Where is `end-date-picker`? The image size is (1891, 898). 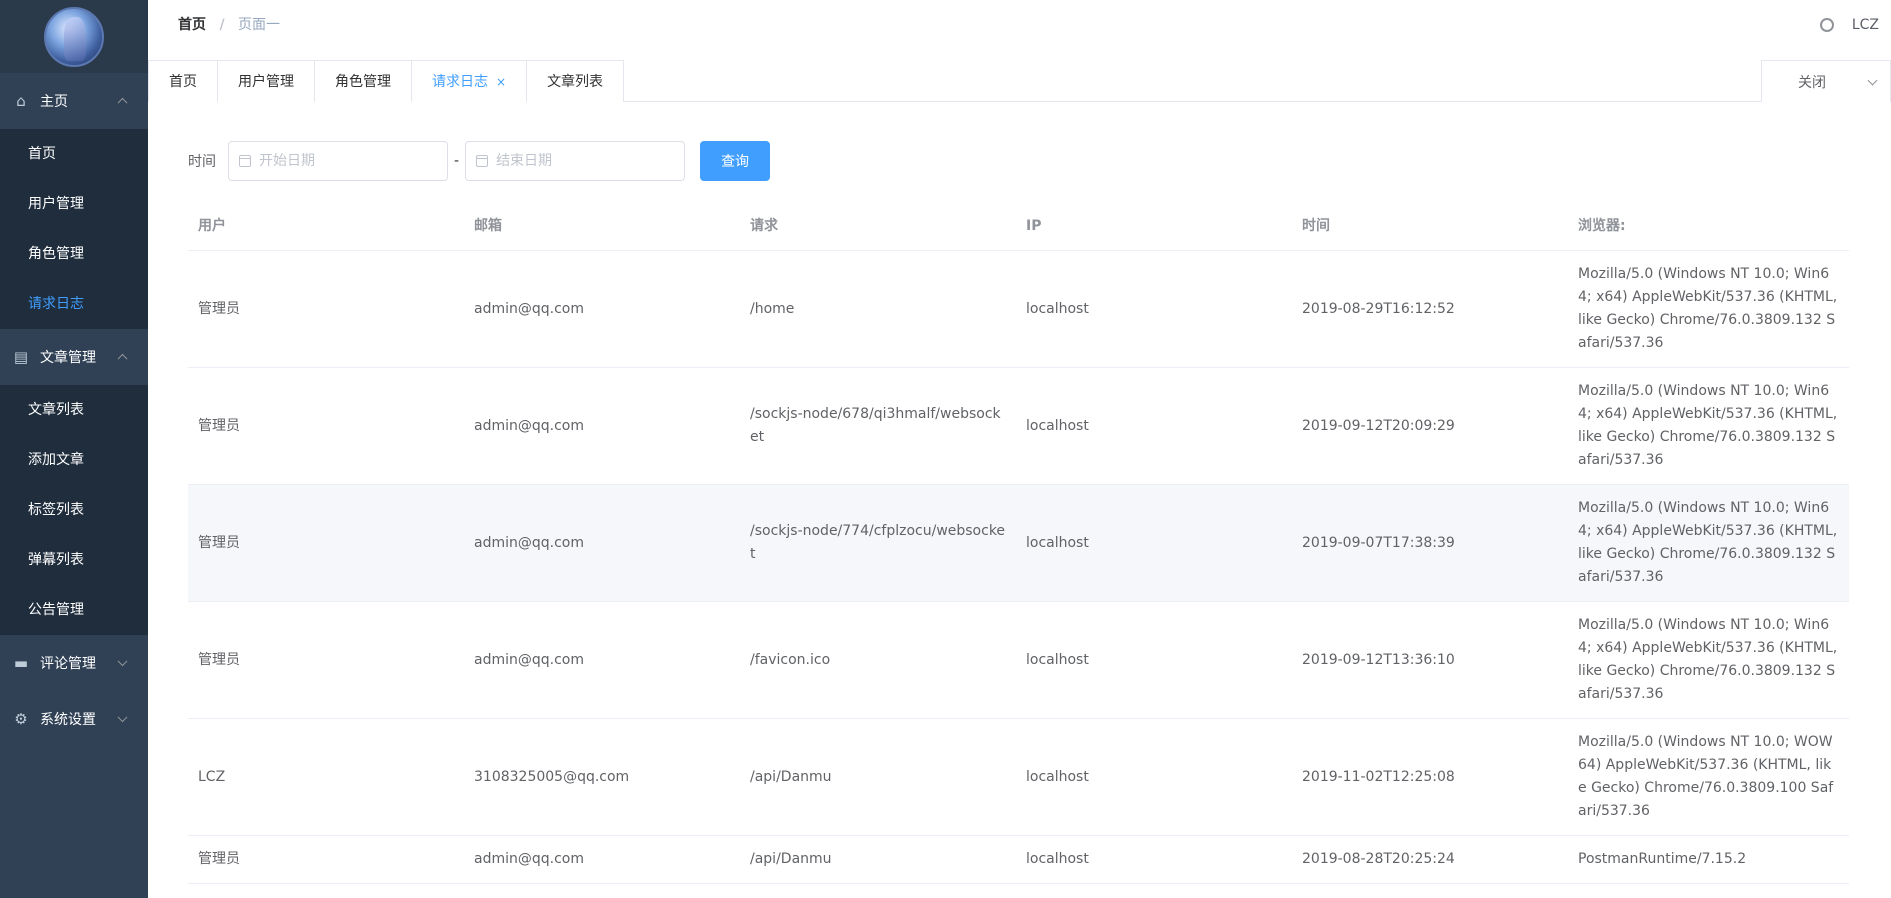
end-date-picker is located at coordinates (575, 161).